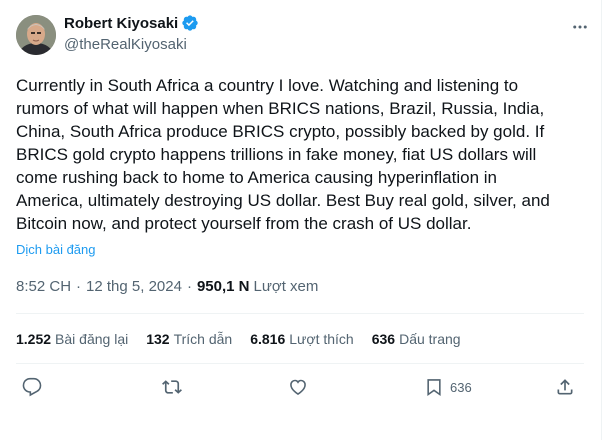 This screenshot has width=613, height=440. What do you see at coordinates (34, 339) in the screenshot?
I see `reposts-count: 1.252` at bounding box center [34, 339].